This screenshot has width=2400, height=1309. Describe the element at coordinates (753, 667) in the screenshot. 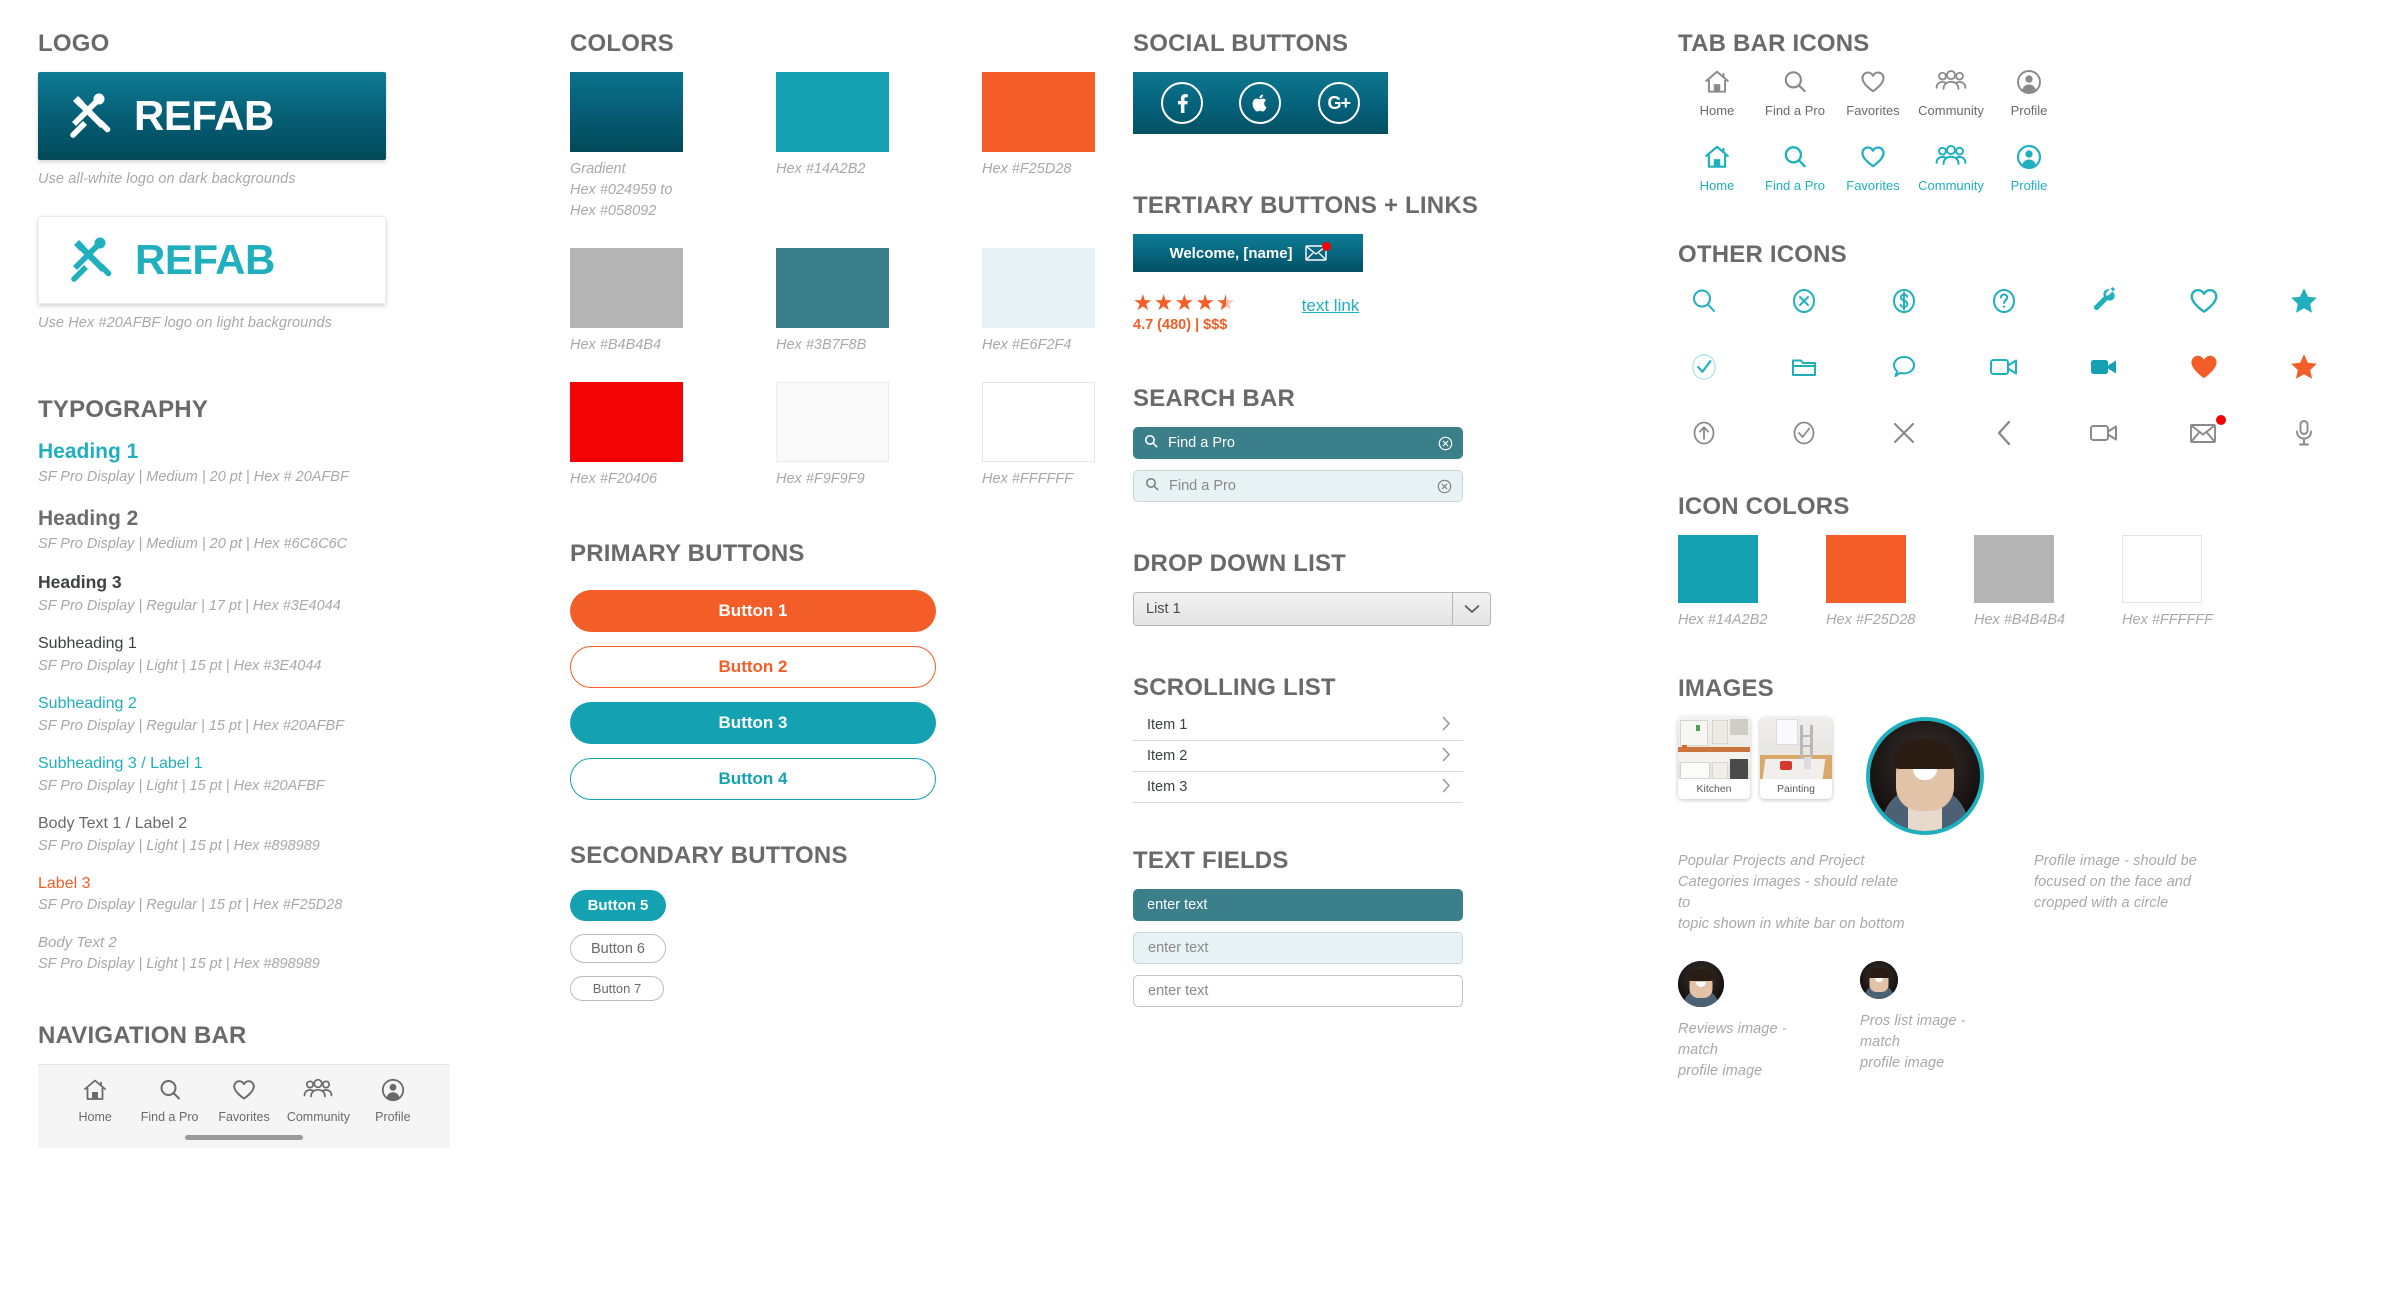

I see `button-2: Button 2` at that location.